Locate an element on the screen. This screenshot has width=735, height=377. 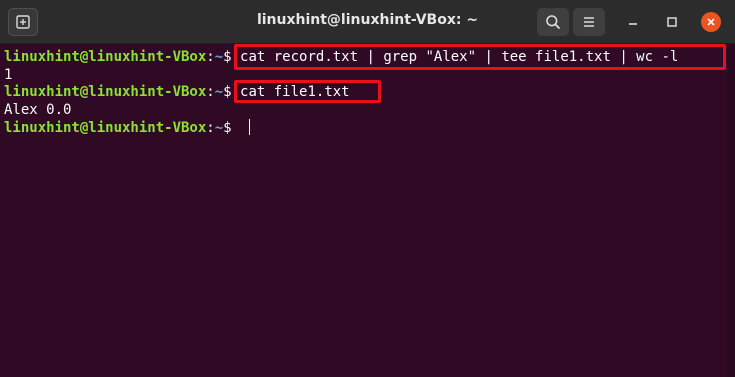
terminal-line-output: Alex 0.0 is located at coordinates (38, 110).